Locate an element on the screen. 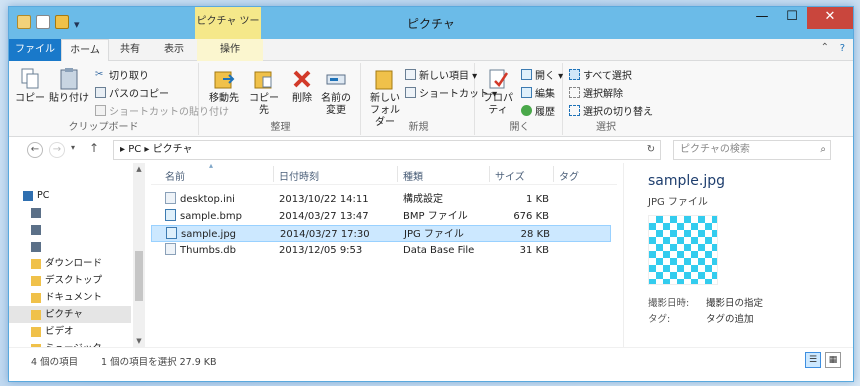 Image resolution: width=860 pixels, height=386 pixels. file-row: sample.bmp 2014/03/27 13:47 BMP ファイル 676 KB is located at coordinates (381, 216).